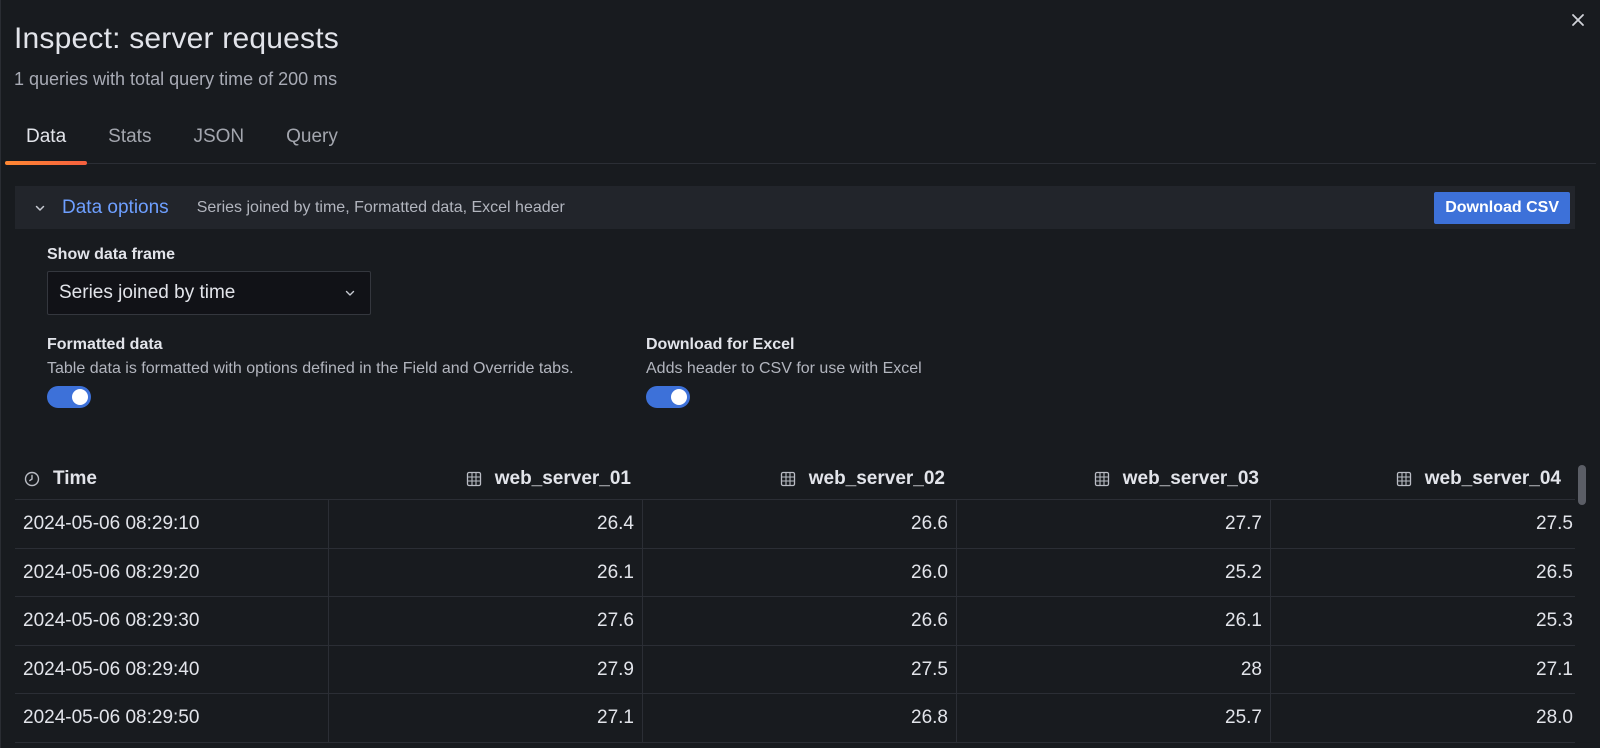  Describe the element at coordinates (172, 479) in the screenshot. I see `column-header-time: Time` at that location.